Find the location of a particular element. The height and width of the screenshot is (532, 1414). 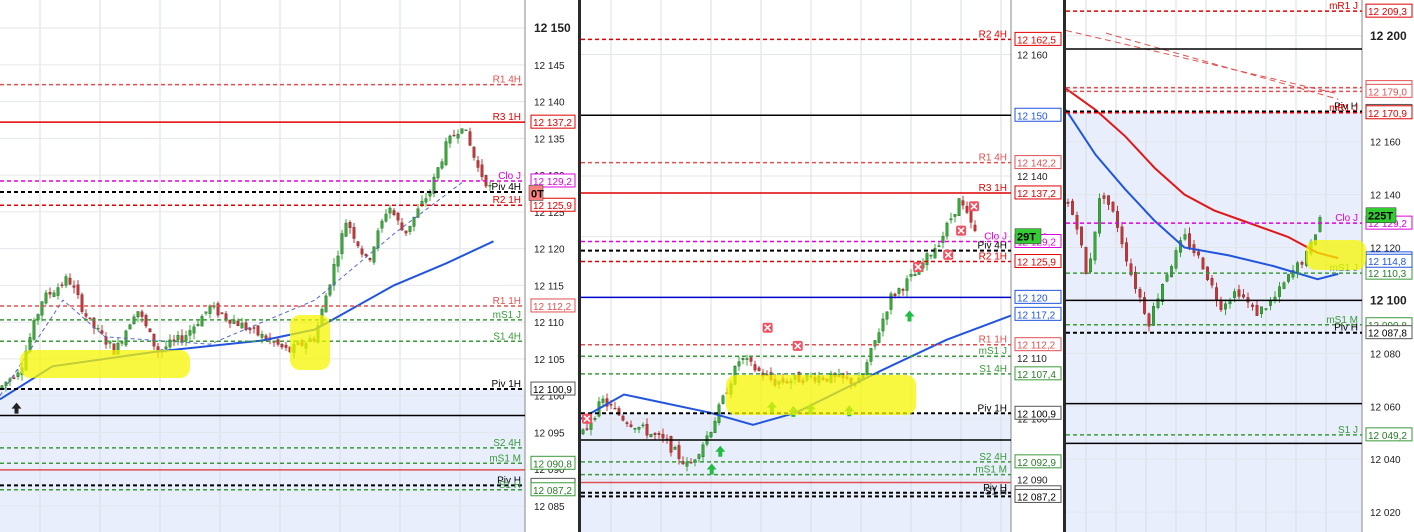

y-axis-tick-label: 12 150 is located at coordinates (552, 28).